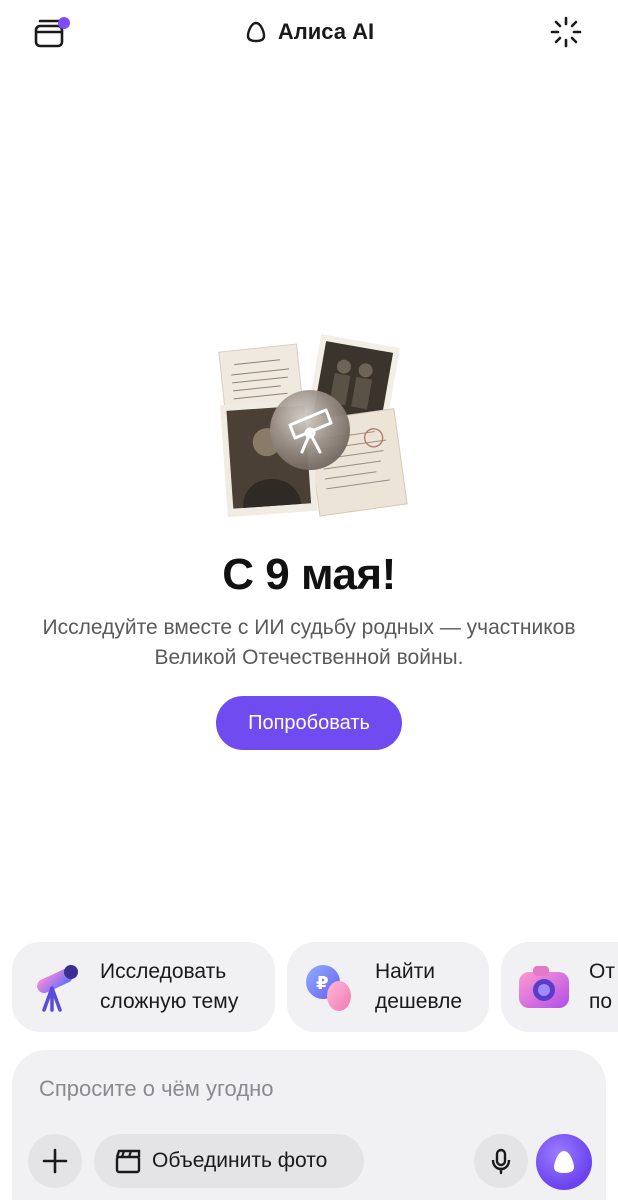  I want to click on app-title: Алиса AI, so click(309, 32).